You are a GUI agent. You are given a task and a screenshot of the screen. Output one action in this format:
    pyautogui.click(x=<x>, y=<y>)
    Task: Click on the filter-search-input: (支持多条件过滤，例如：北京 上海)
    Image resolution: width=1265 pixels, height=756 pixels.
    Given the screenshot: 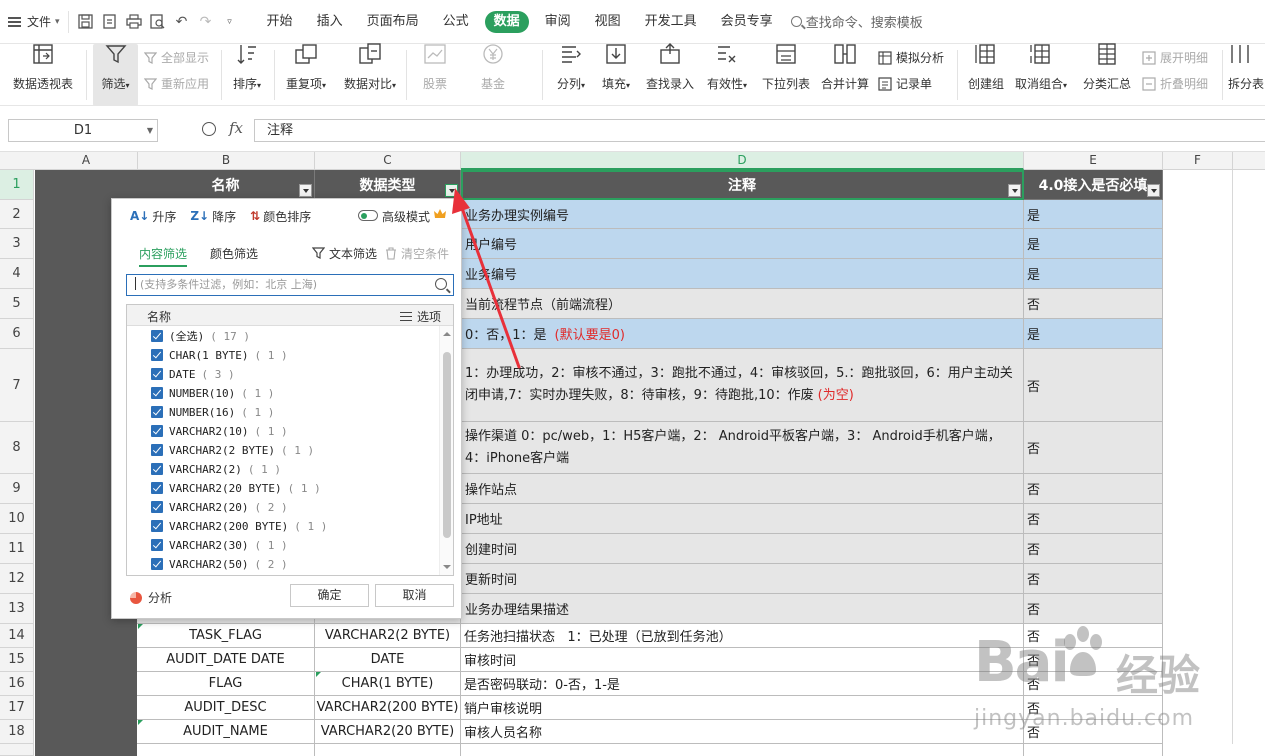 What is the action you would take?
    pyautogui.click(x=290, y=285)
    